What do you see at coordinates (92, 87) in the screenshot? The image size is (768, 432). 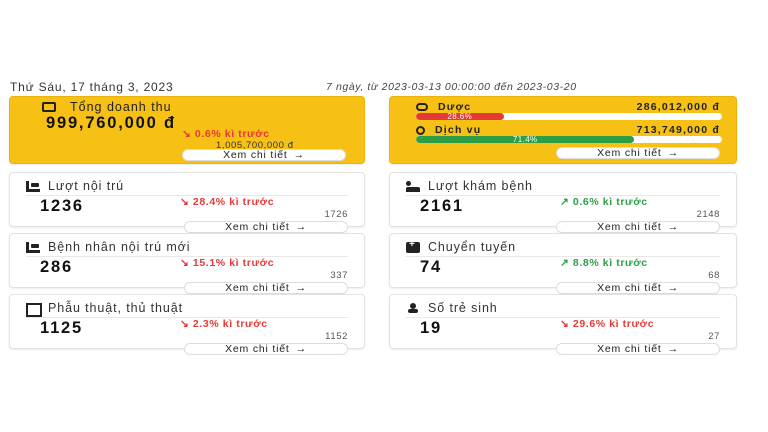 I see `current-date: Thứ Sáu, 17 tháng 3, 2023` at bounding box center [92, 87].